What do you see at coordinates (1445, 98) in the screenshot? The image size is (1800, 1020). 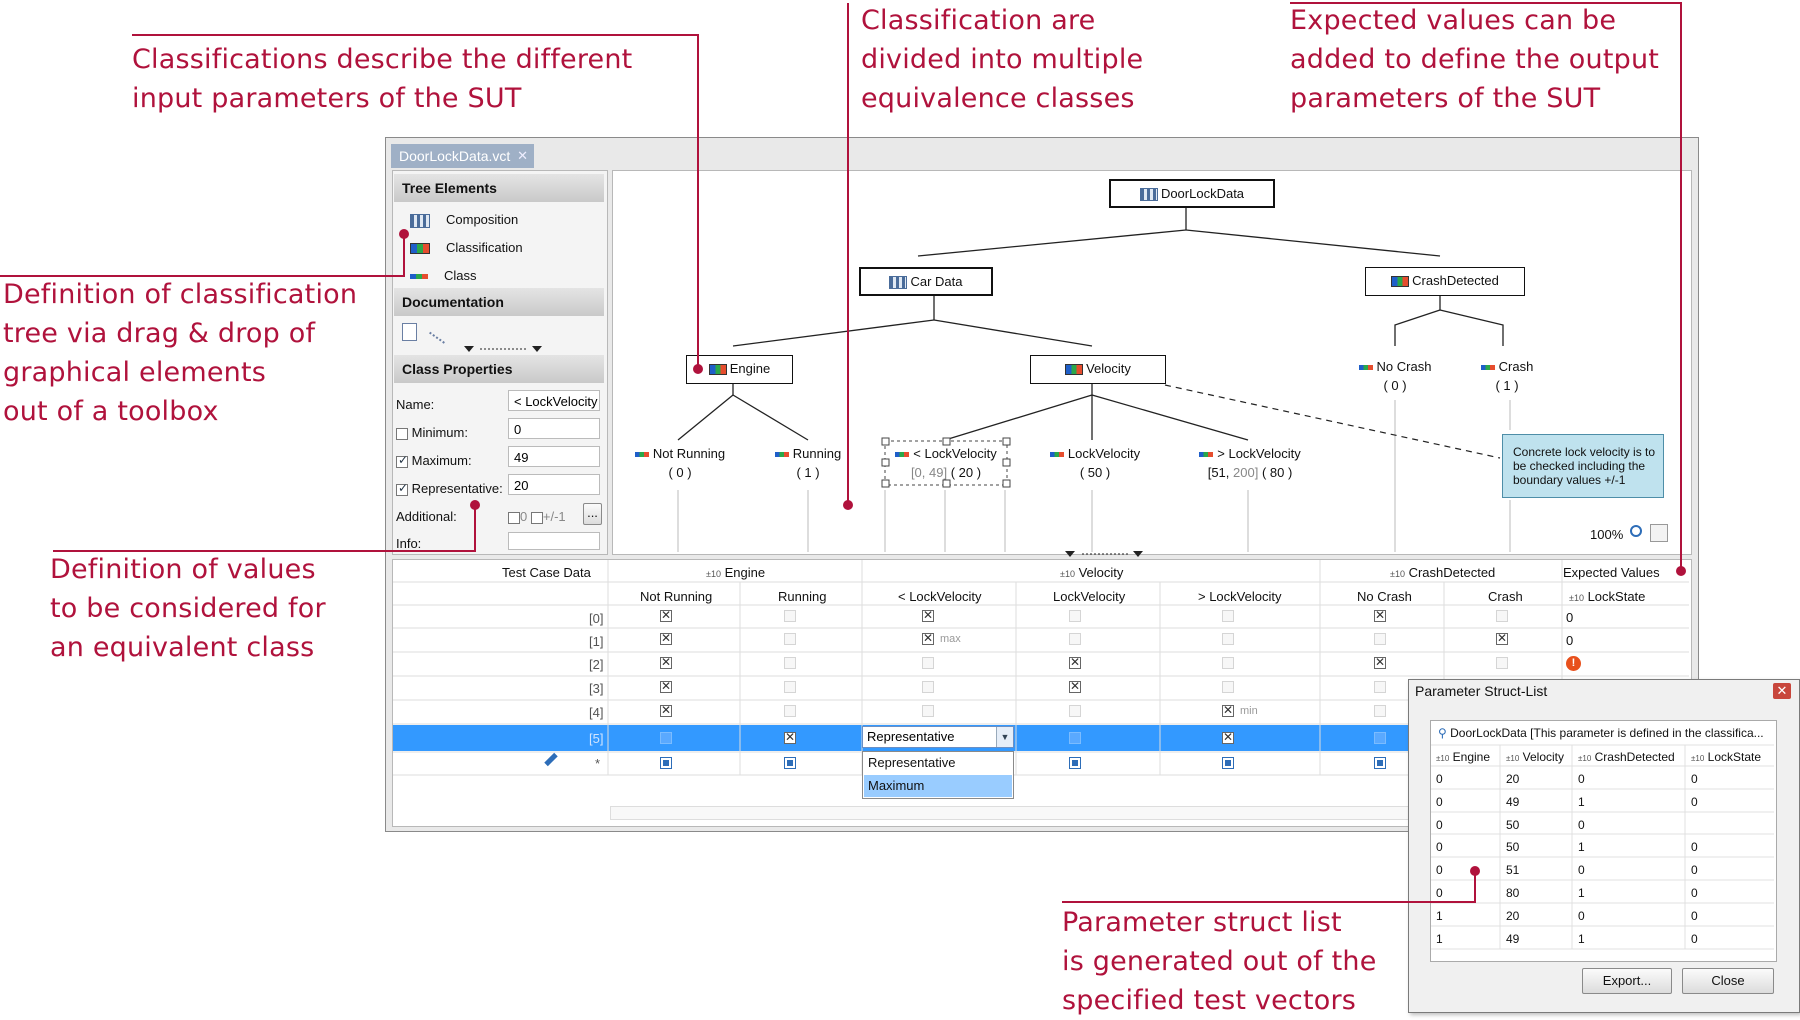 I see `annotation-line: parameters of the SUT` at bounding box center [1445, 98].